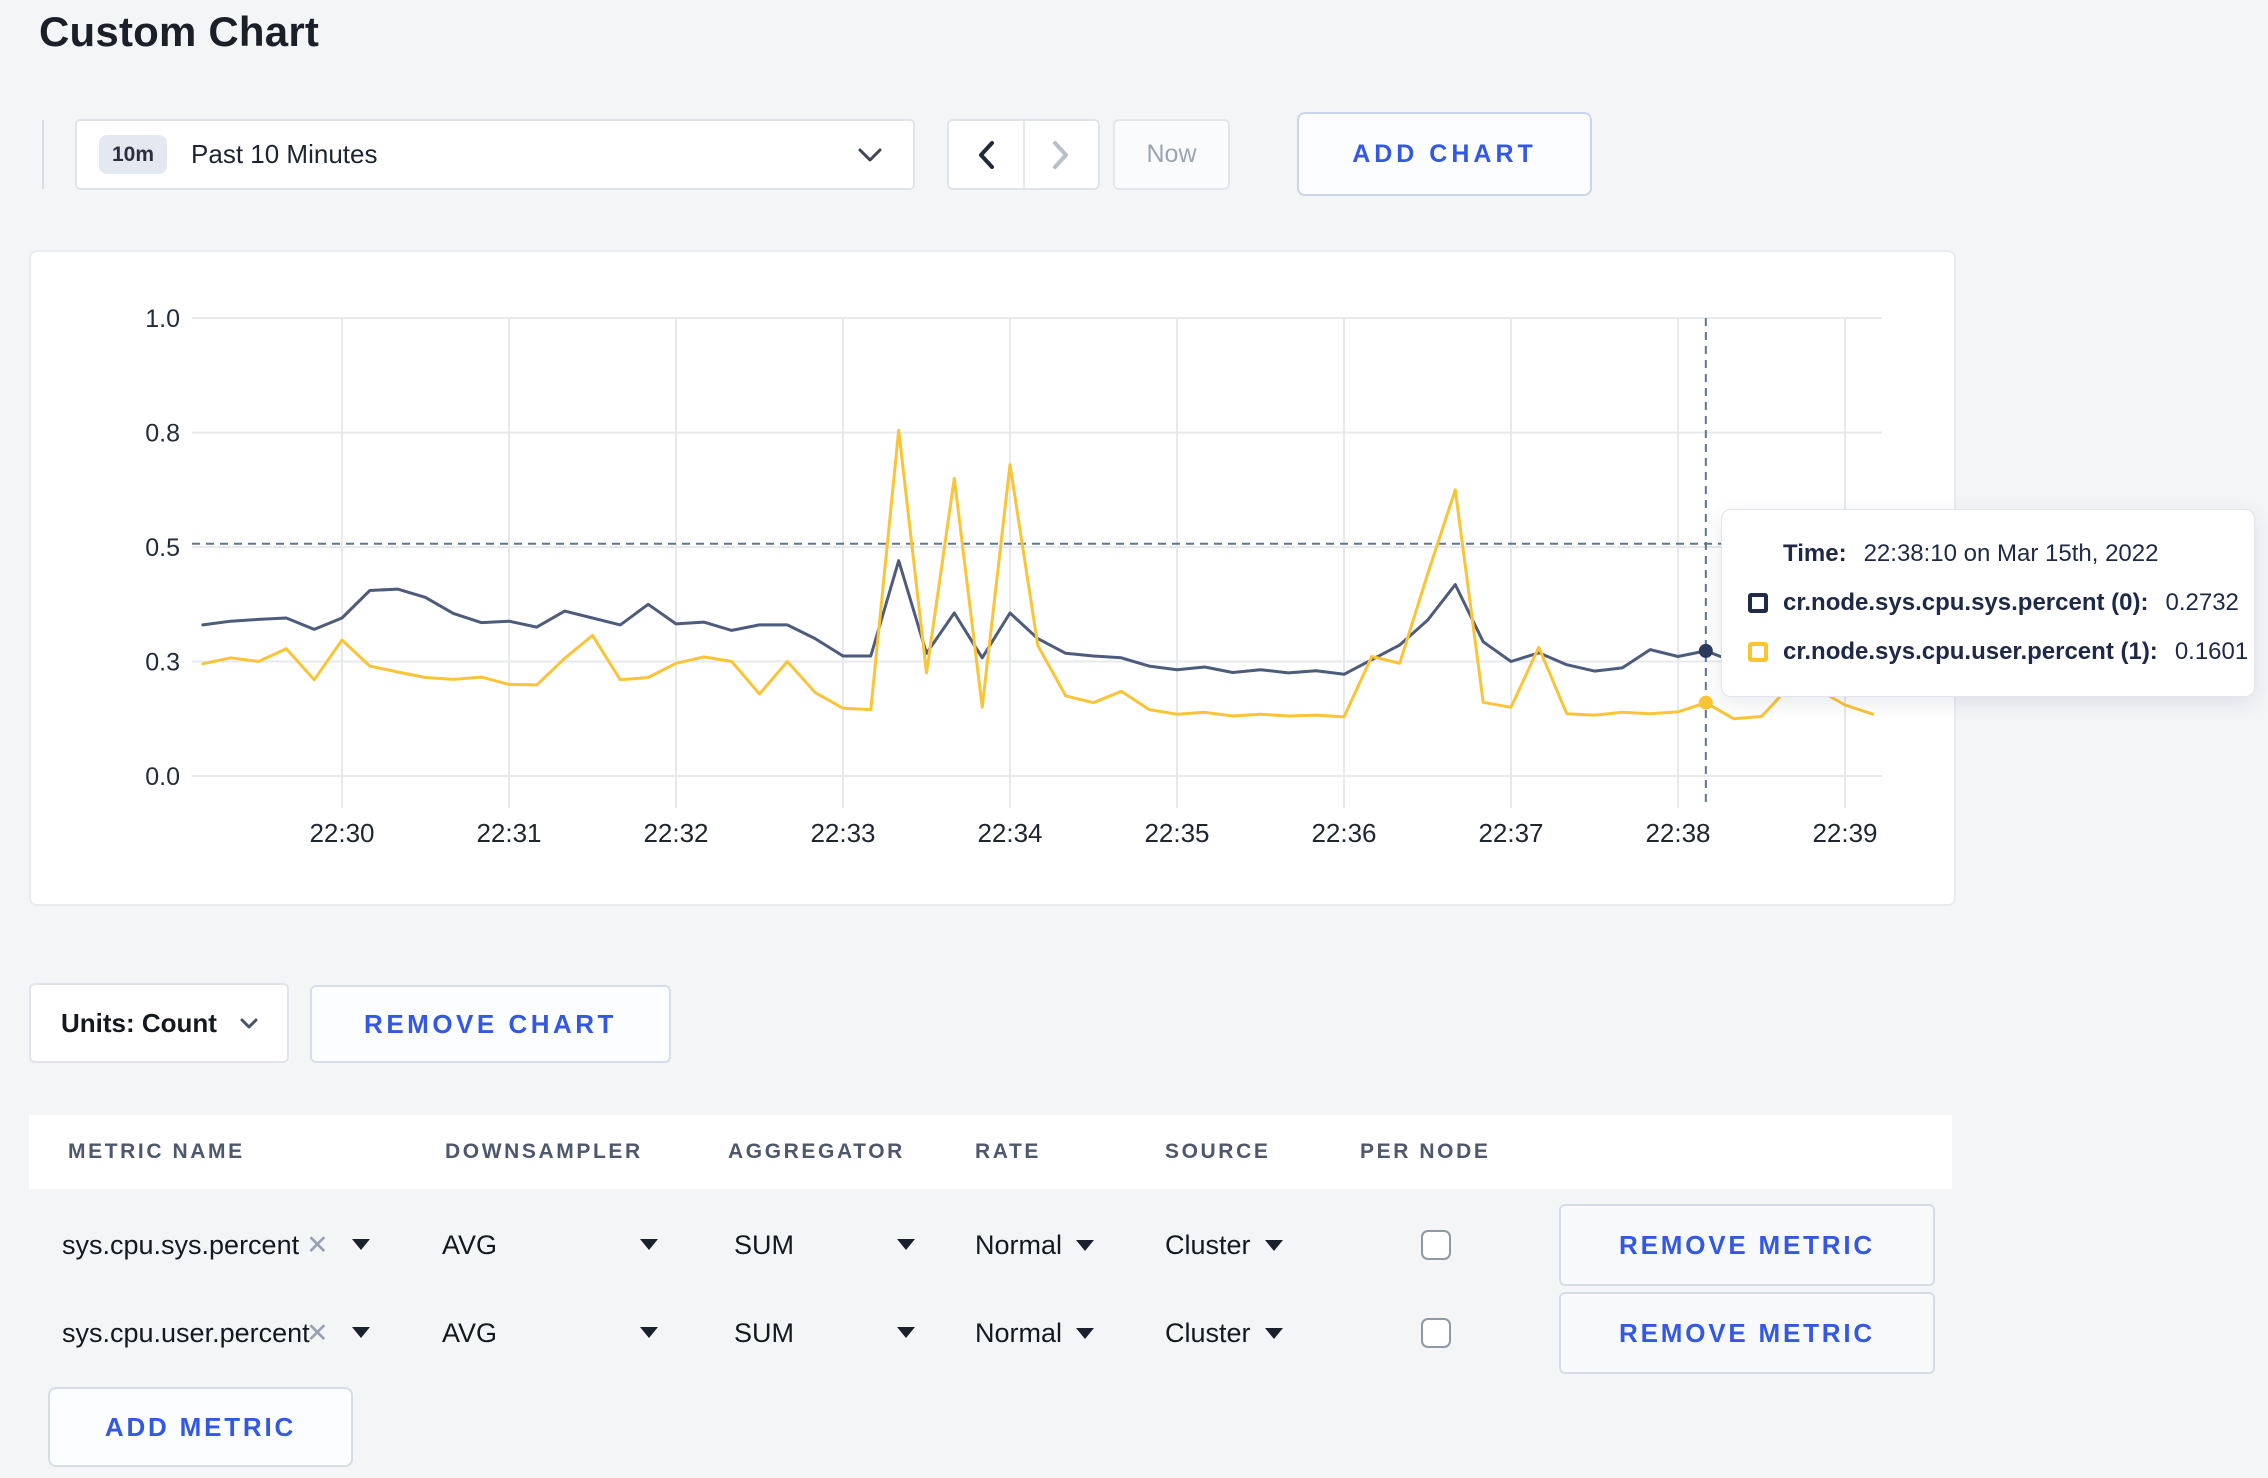 The height and width of the screenshot is (1478, 2268). I want to click on x-axis-tick-label: 22:30, so click(341, 833).